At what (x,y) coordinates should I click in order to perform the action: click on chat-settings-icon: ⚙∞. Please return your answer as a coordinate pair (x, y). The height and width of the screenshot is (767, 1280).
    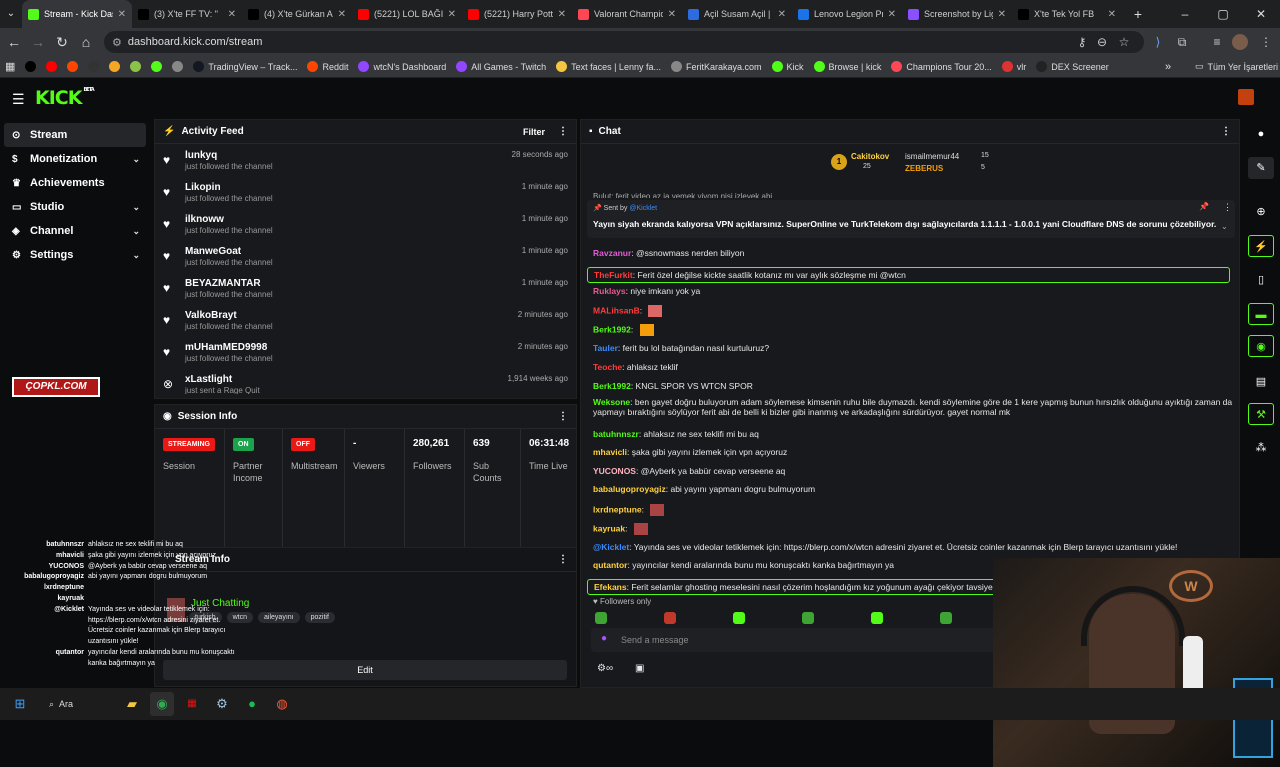
    Looking at the image, I should click on (605, 668).